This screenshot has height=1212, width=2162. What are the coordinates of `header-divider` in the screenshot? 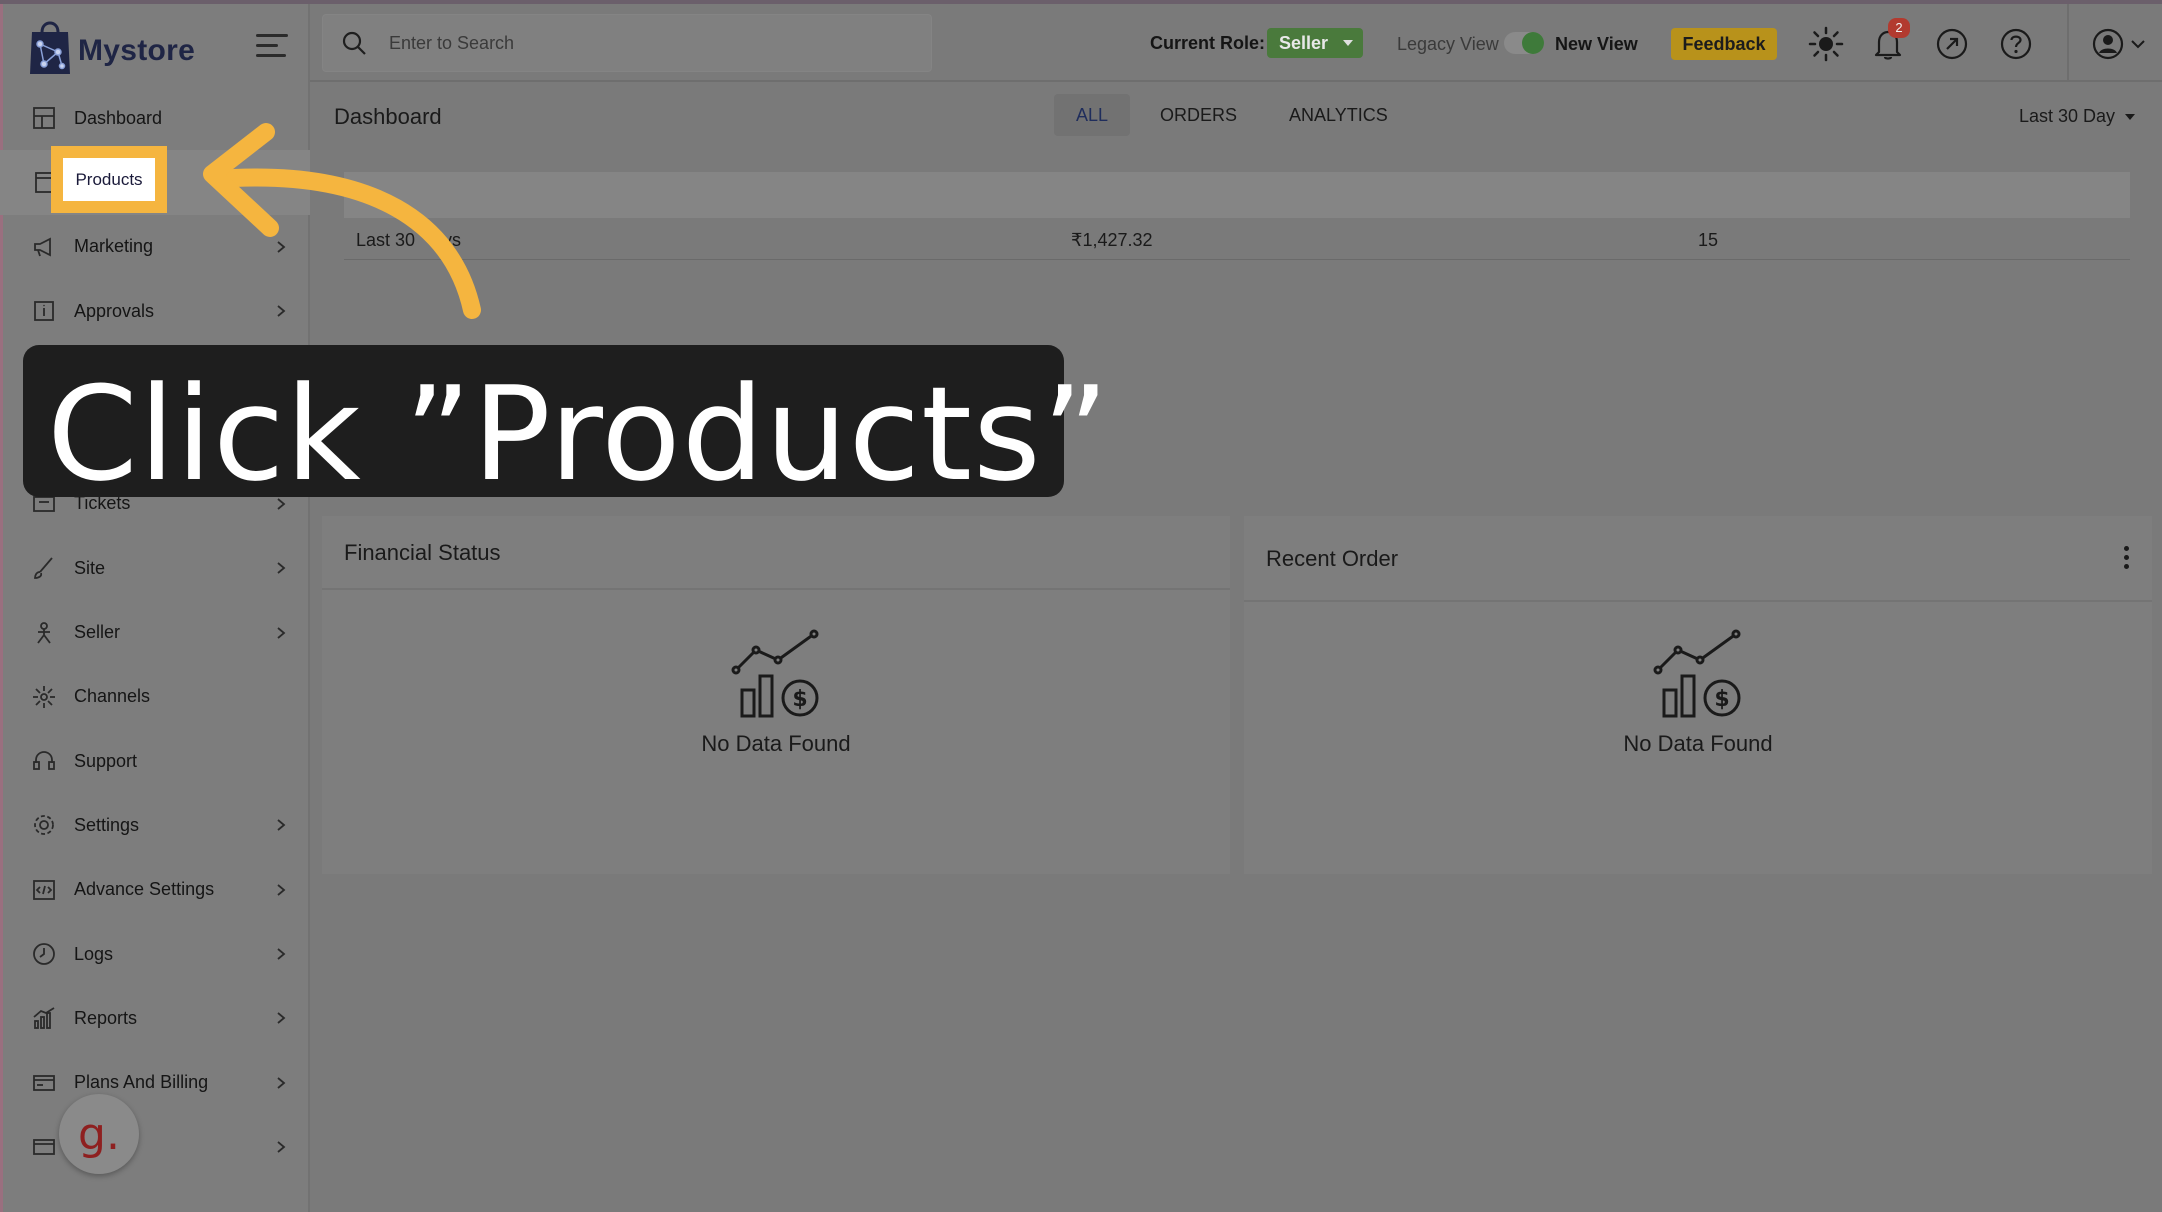 It's located at (2068, 43).